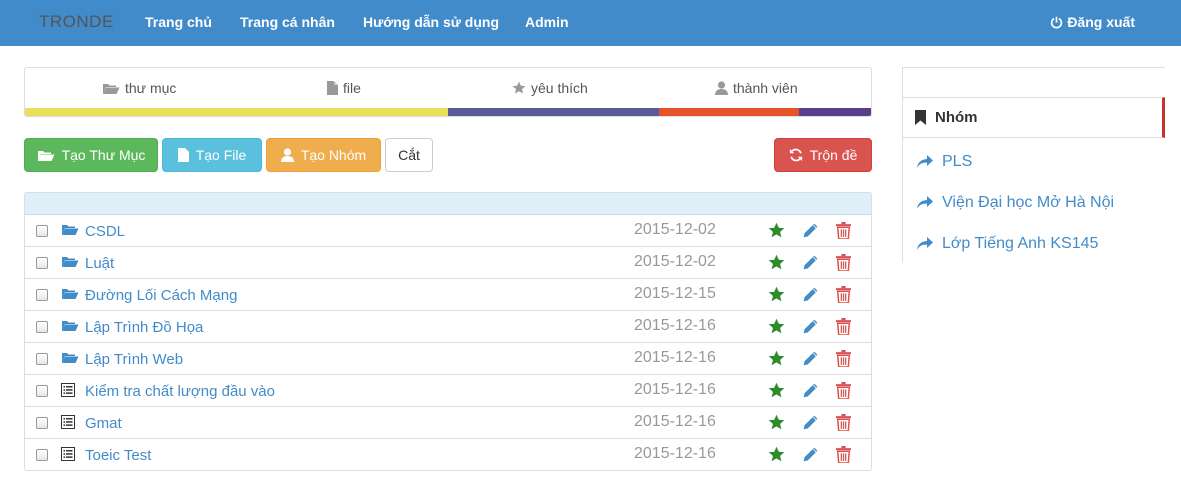  What do you see at coordinates (729, 112) in the screenshot?
I see `bar-members` at bounding box center [729, 112].